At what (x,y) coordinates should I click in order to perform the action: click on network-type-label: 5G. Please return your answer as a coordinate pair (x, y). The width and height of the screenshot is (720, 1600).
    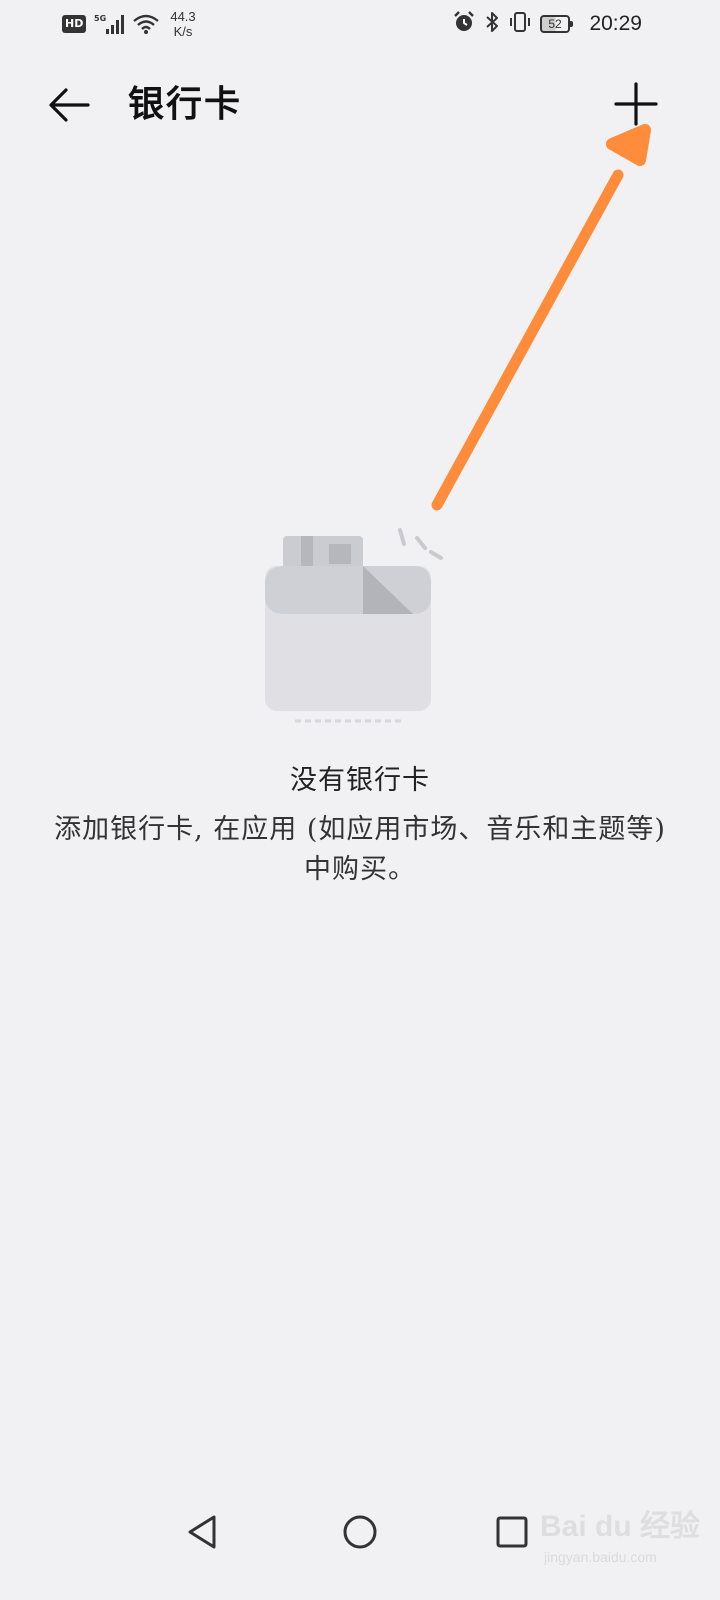
    Looking at the image, I should click on (100, 18).